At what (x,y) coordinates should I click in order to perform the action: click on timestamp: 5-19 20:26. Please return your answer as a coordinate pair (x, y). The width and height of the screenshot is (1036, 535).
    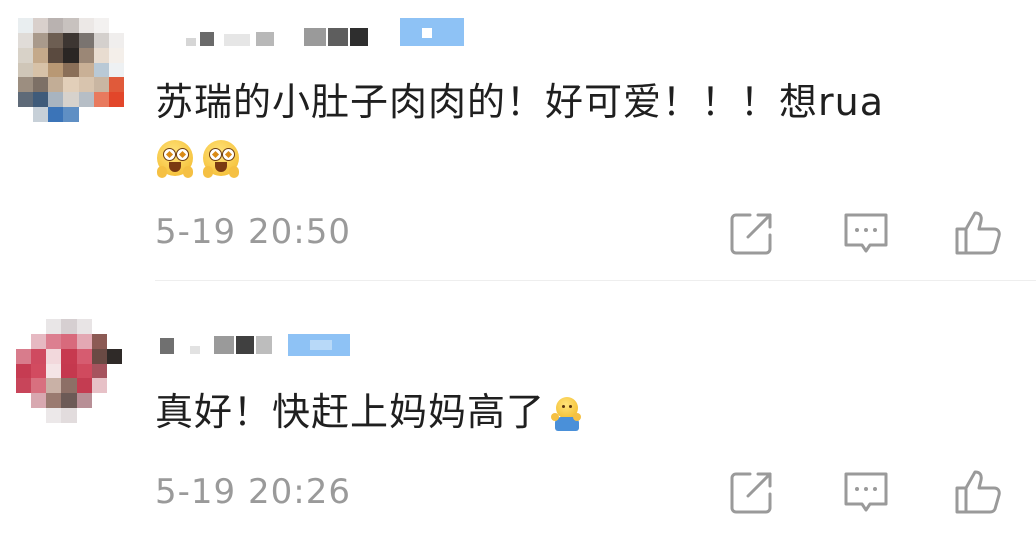
    Looking at the image, I should click on (253, 492).